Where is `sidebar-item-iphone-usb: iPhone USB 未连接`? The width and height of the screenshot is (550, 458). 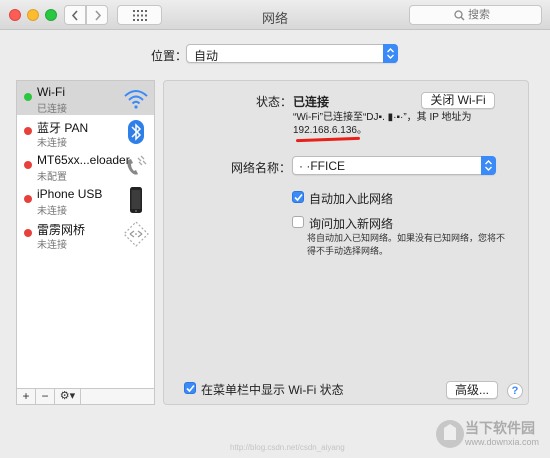 sidebar-item-iphone-usb: iPhone USB 未连接 is located at coordinates (85, 200).